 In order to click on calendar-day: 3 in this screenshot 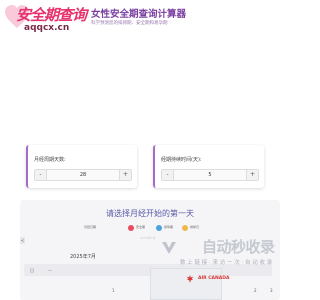, I will do `click(271, 290)`.